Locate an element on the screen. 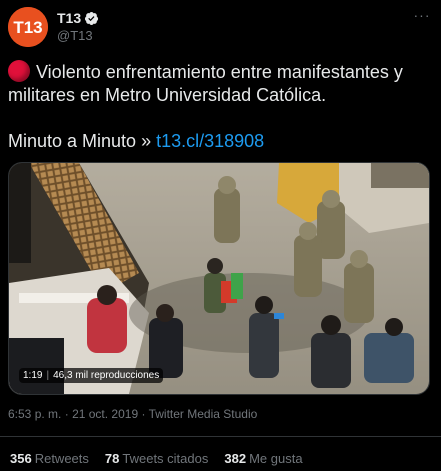  t13-logo-icon: T13 is located at coordinates (28, 27).